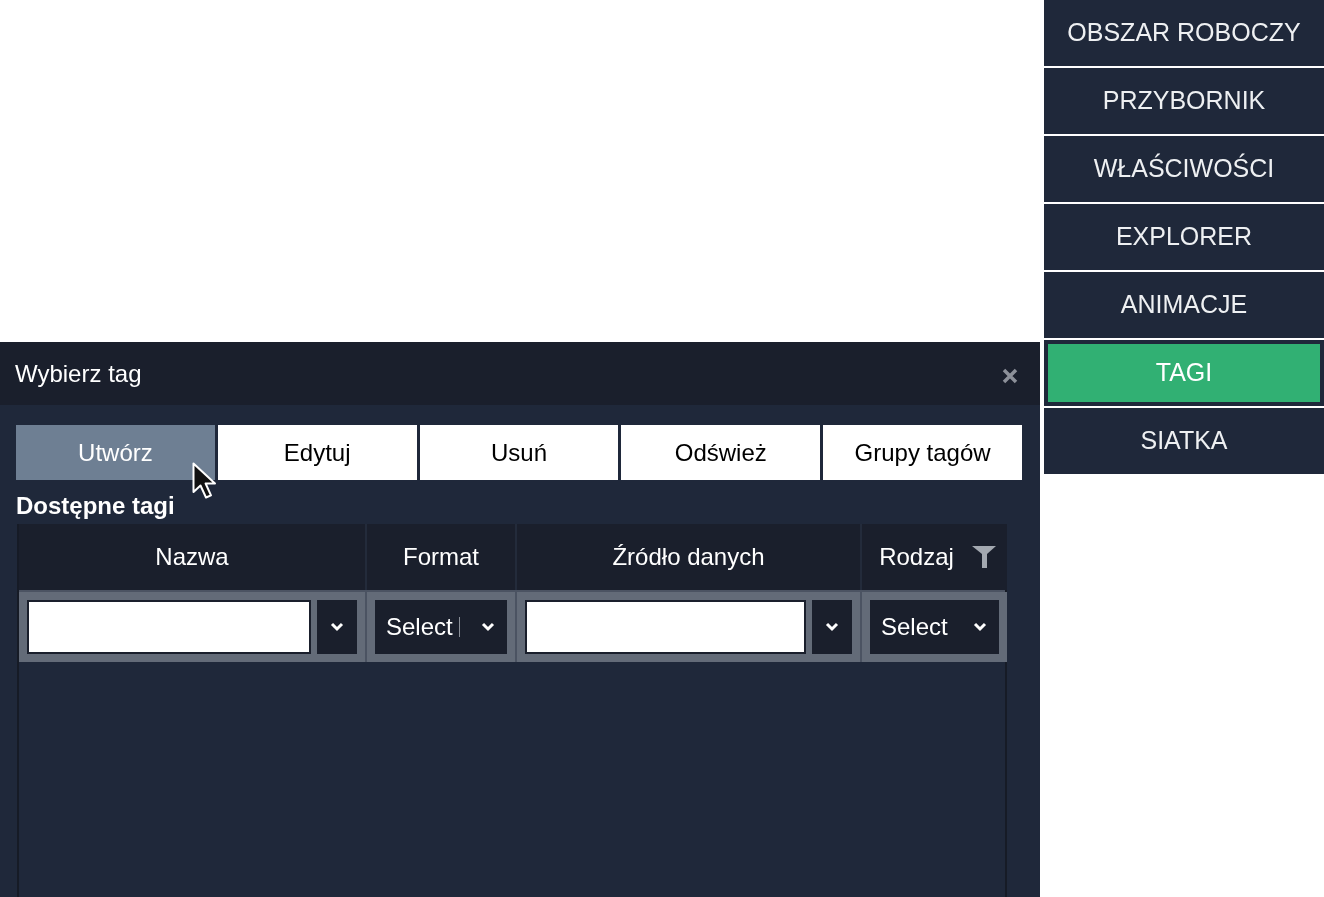 The image size is (1324, 897). I want to click on filter-icon, so click(983, 557).